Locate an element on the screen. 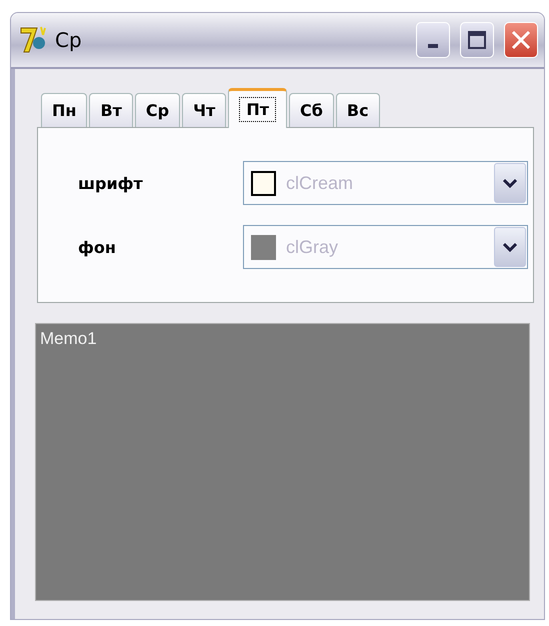 The image size is (549, 626). minimize-icon is located at coordinates (433, 46).